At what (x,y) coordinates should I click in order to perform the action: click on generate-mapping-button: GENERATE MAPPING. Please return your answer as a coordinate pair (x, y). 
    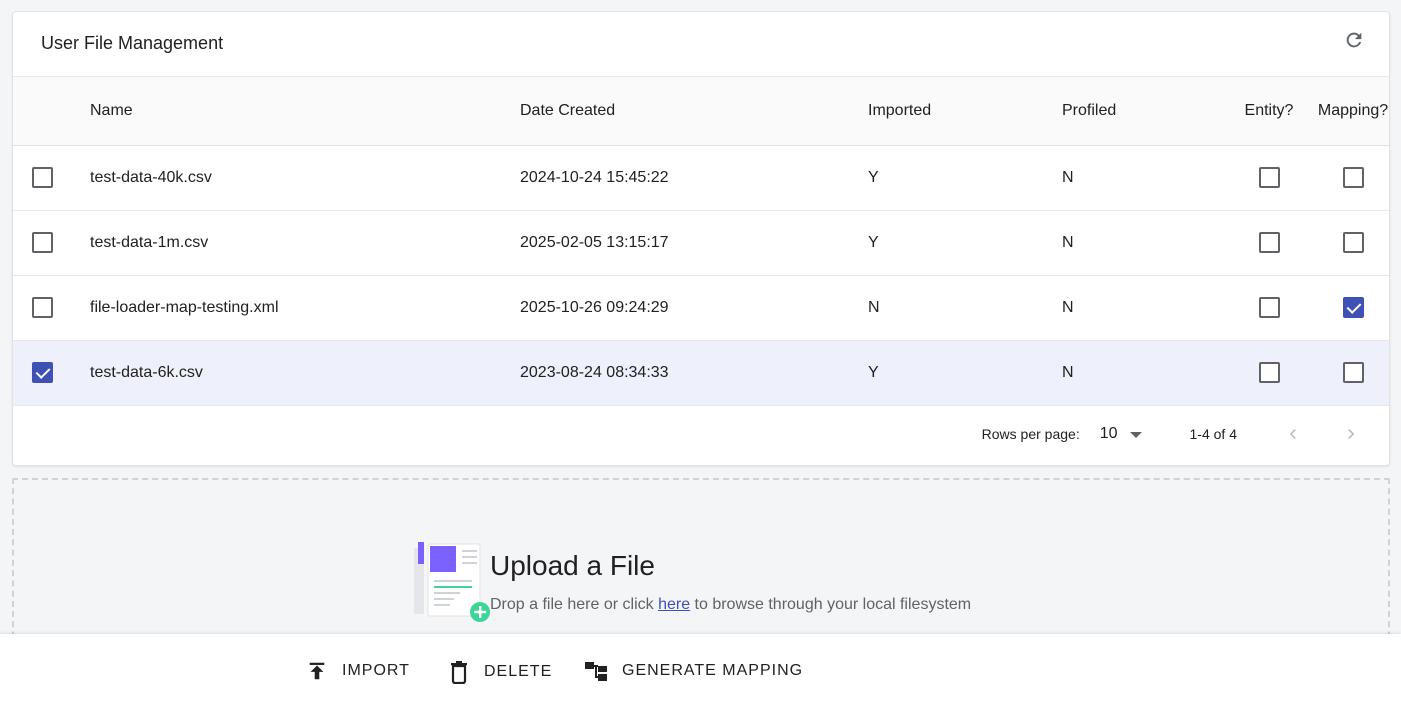
    Looking at the image, I should click on (693, 671).